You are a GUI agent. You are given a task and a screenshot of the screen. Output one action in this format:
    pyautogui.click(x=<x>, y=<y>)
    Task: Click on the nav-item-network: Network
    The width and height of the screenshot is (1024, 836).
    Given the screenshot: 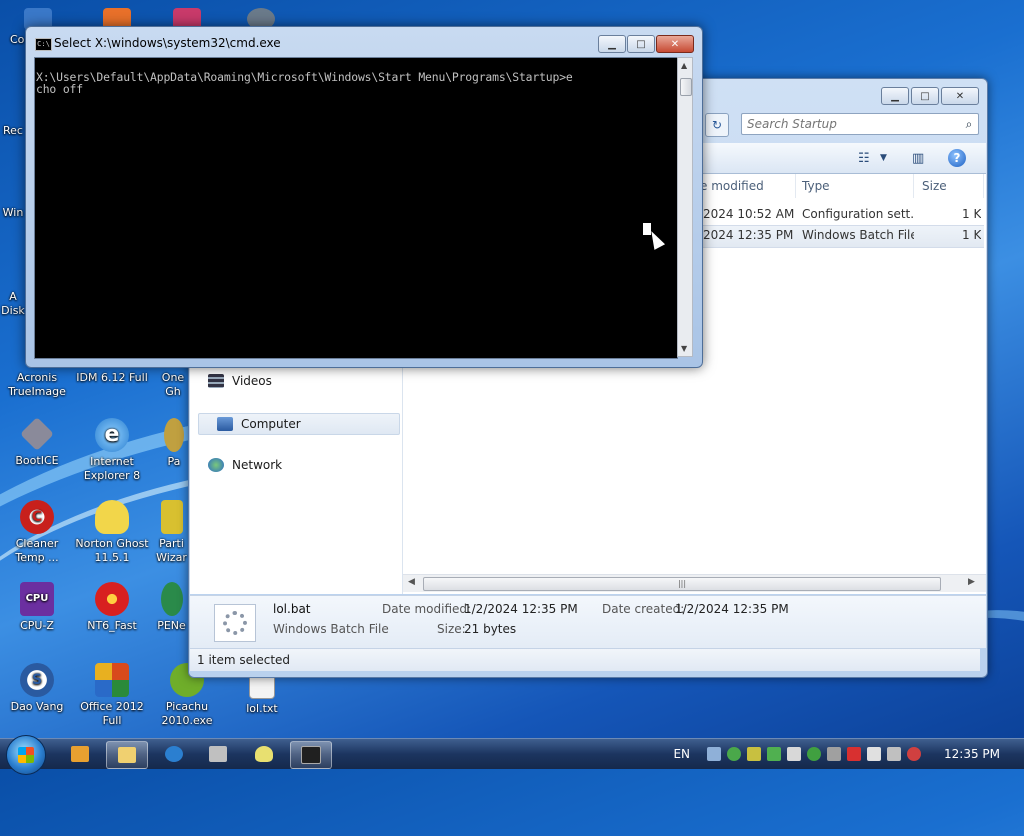 What is the action you would take?
    pyautogui.click(x=298, y=465)
    